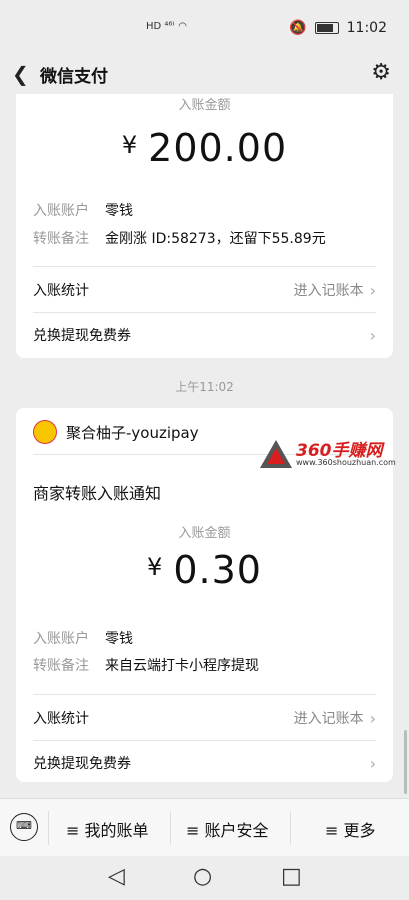 The height and width of the screenshot is (900, 409). Describe the element at coordinates (132, 432) in the screenshot. I see `merchant-name: 聚合柚子-youzipay` at that location.